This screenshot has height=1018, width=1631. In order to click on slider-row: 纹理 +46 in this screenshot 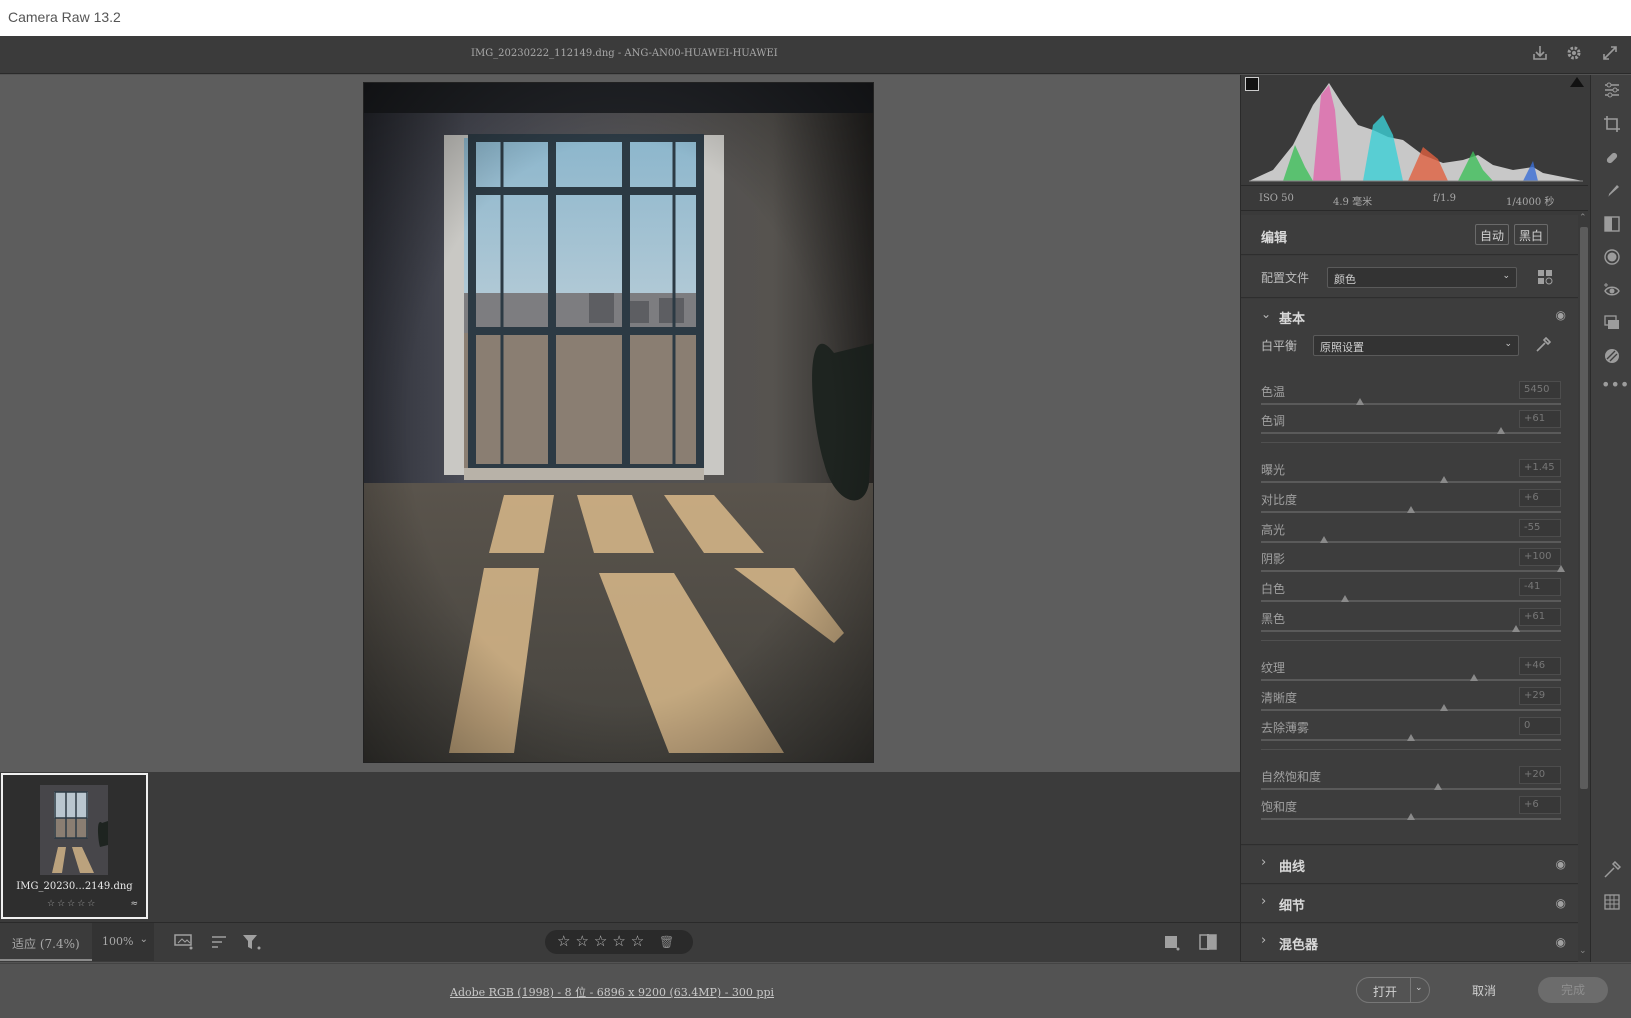, I will do `click(1411, 671)`.